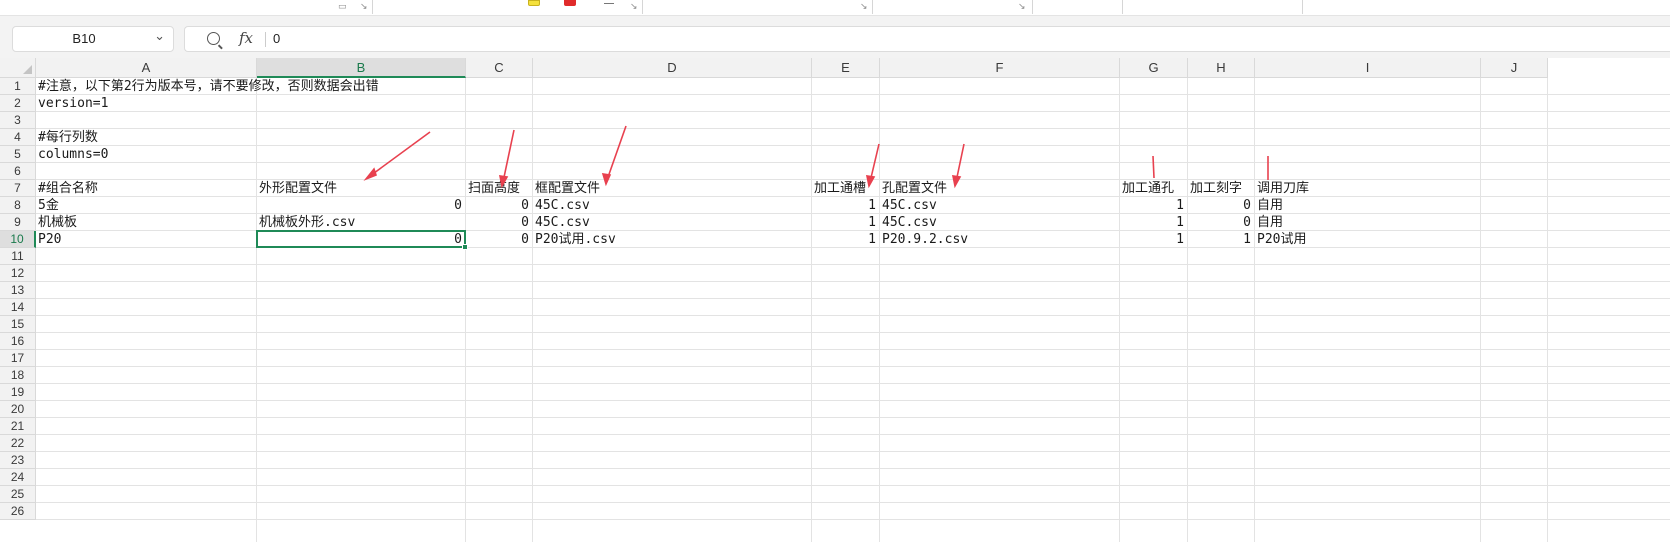 This screenshot has height=542, width=1670. What do you see at coordinates (1514, 68) in the screenshot?
I see `column-header-j: J` at bounding box center [1514, 68].